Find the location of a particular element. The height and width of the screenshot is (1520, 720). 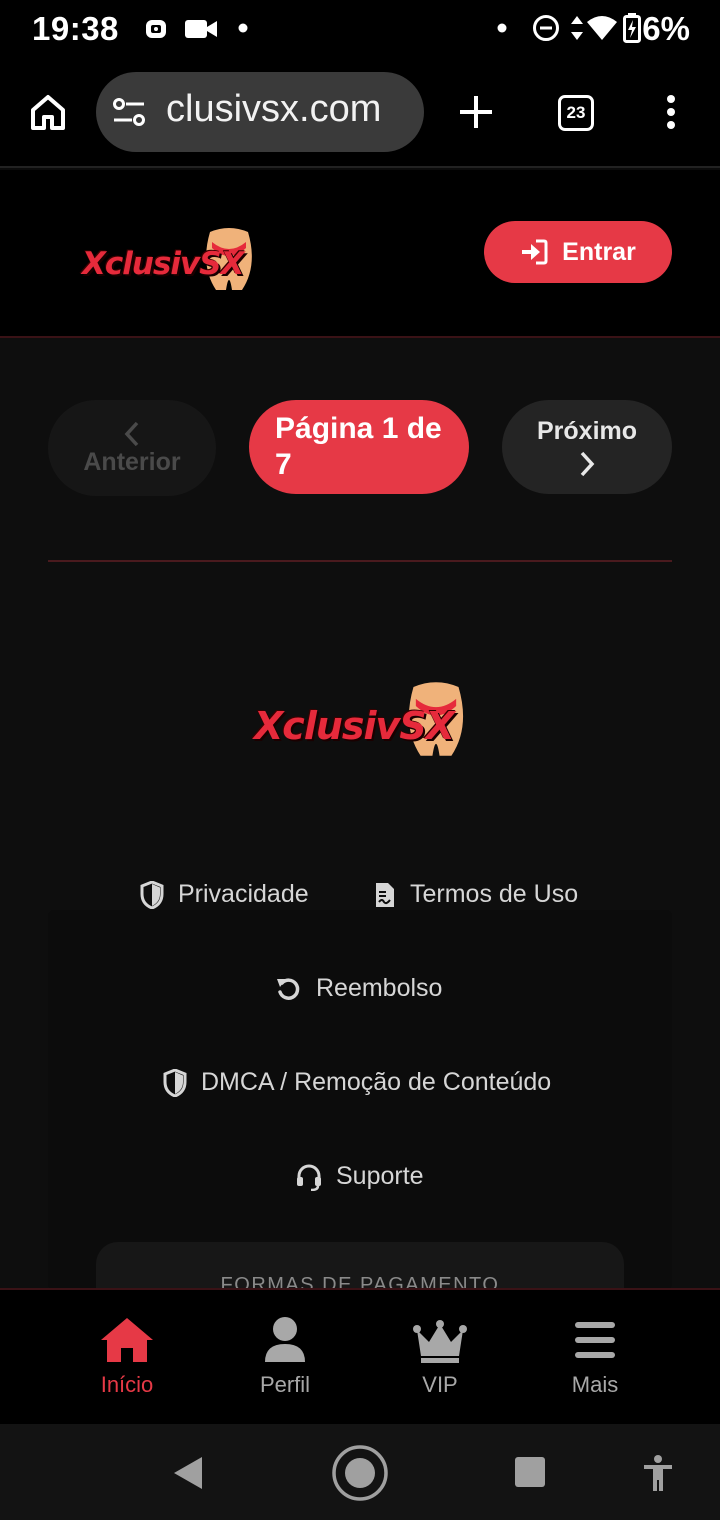

login-icon is located at coordinates (535, 252).